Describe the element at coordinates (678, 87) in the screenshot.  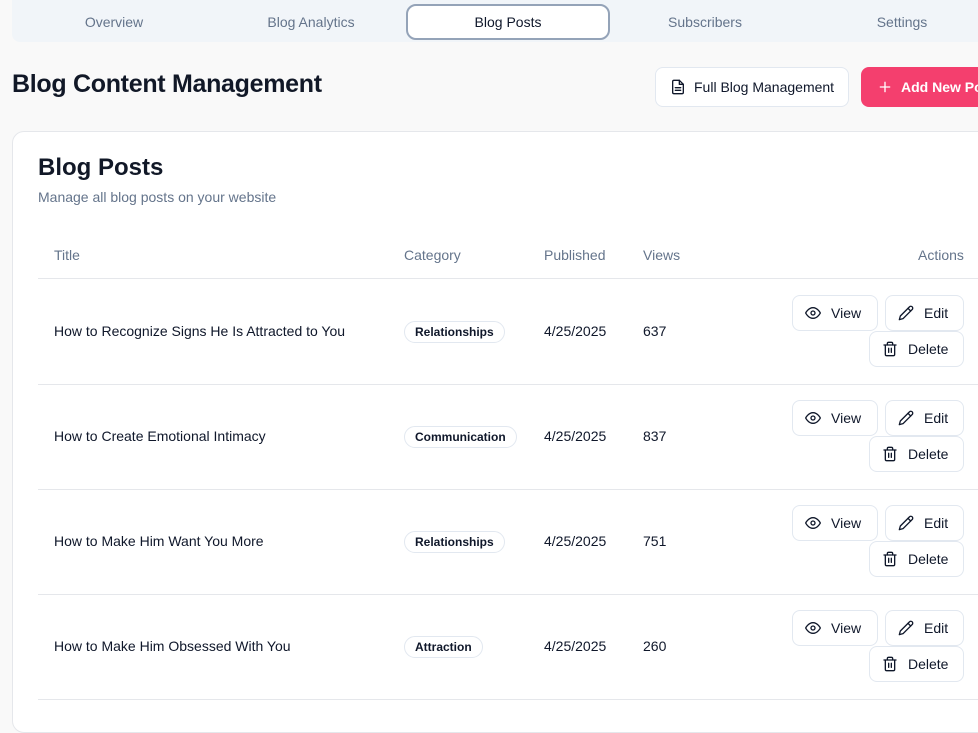
I see `document-icon` at that location.